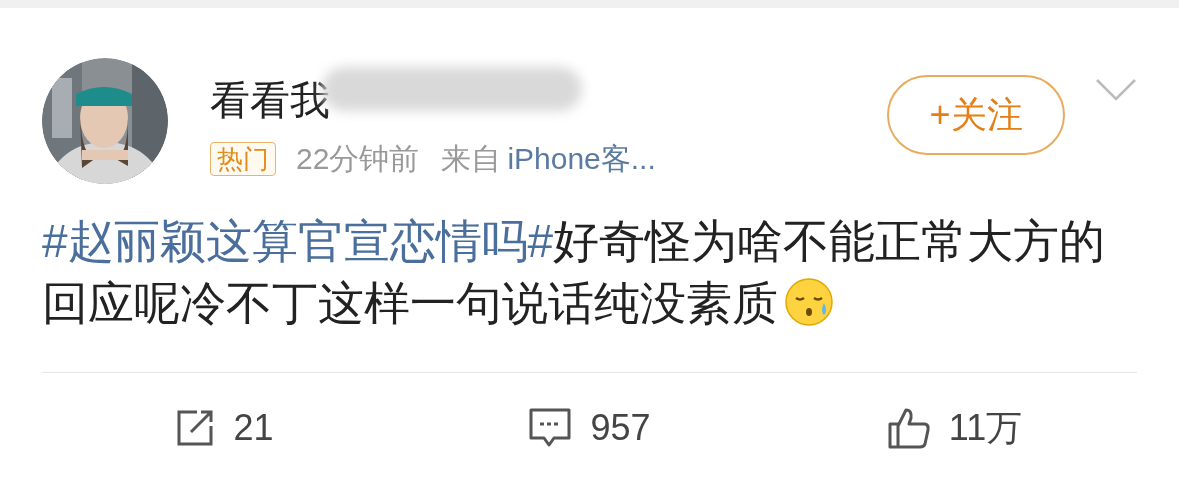 Image resolution: width=1179 pixels, height=487 pixels. I want to click on comment-count: 957, so click(620, 428).